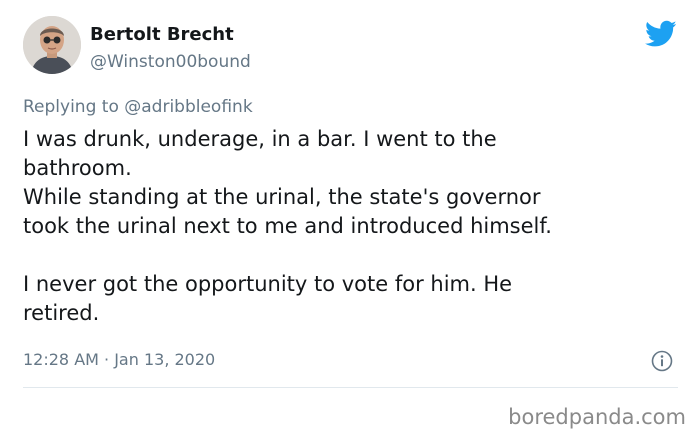  I want to click on reply-mention-link: @adribbleofink, so click(188, 107).